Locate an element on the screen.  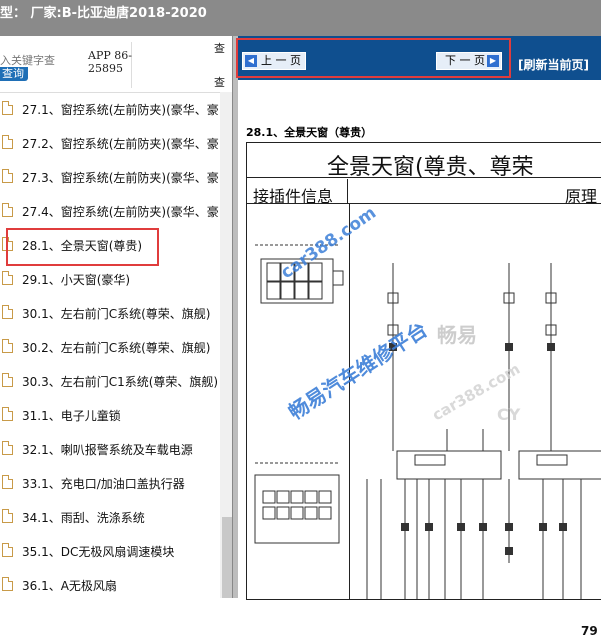
tree-item: 27.2、窗控系统(左前防夹)(豪华、豪 is located at coordinates (110, 142).